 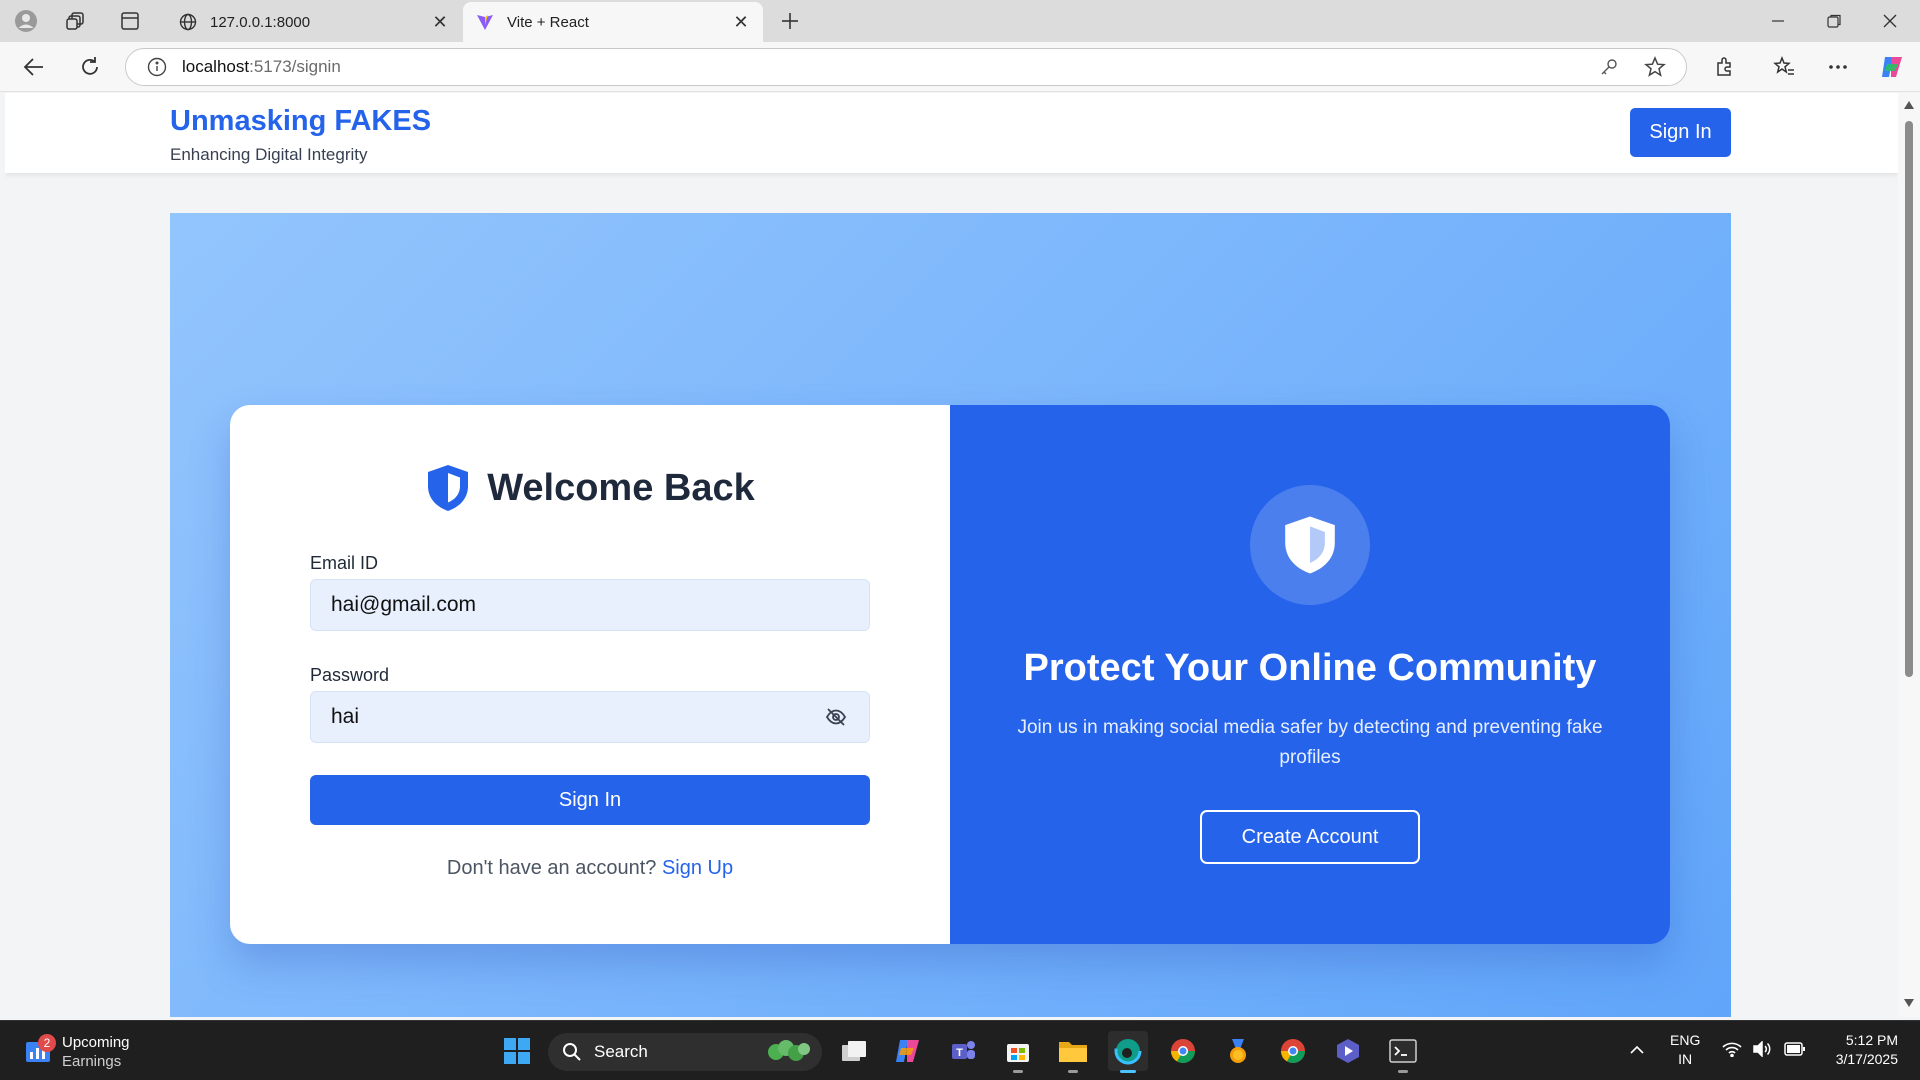 I want to click on back-arrow-icon, so click(x=34, y=67).